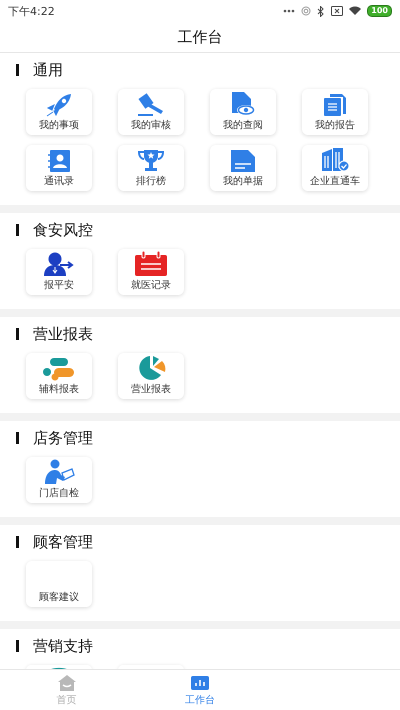 The image size is (400, 710). Describe the element at coordinates (289, 11) in the screenshot. I see `more-icon` at that location.